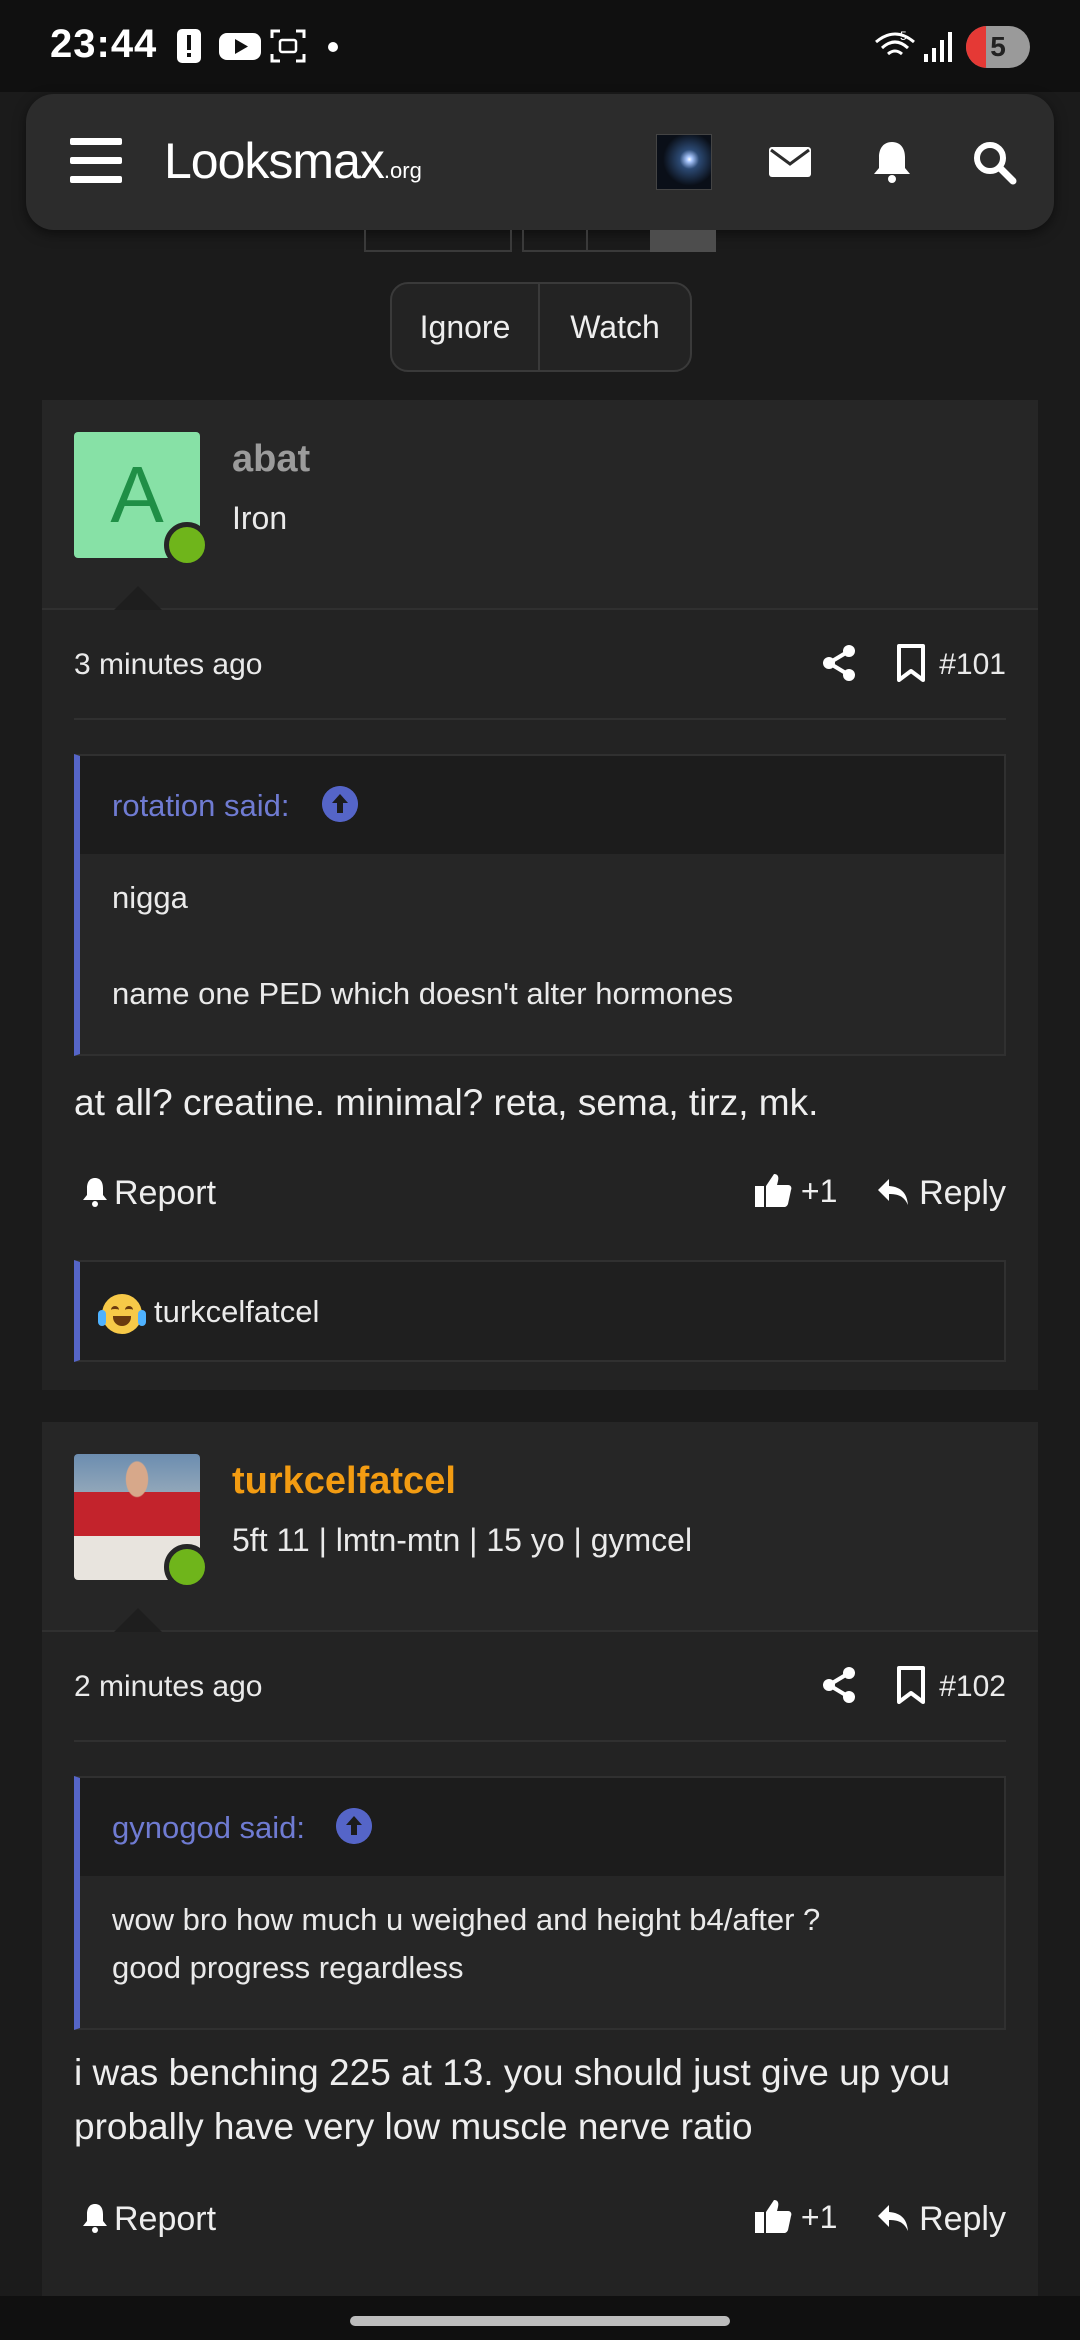 Image resolution: width=1080 pixels, height=2340 pixels. What do you see at coordinates (790, 162) in the screenshot?
I see `mail-icon` at bounding box center [790, 162].